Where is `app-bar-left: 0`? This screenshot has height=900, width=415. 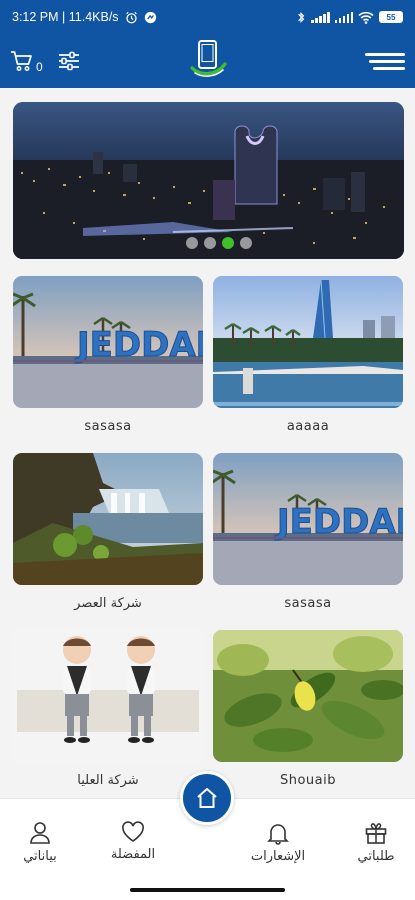
app-bar-left: 0 is located at coordinates (45, 62).